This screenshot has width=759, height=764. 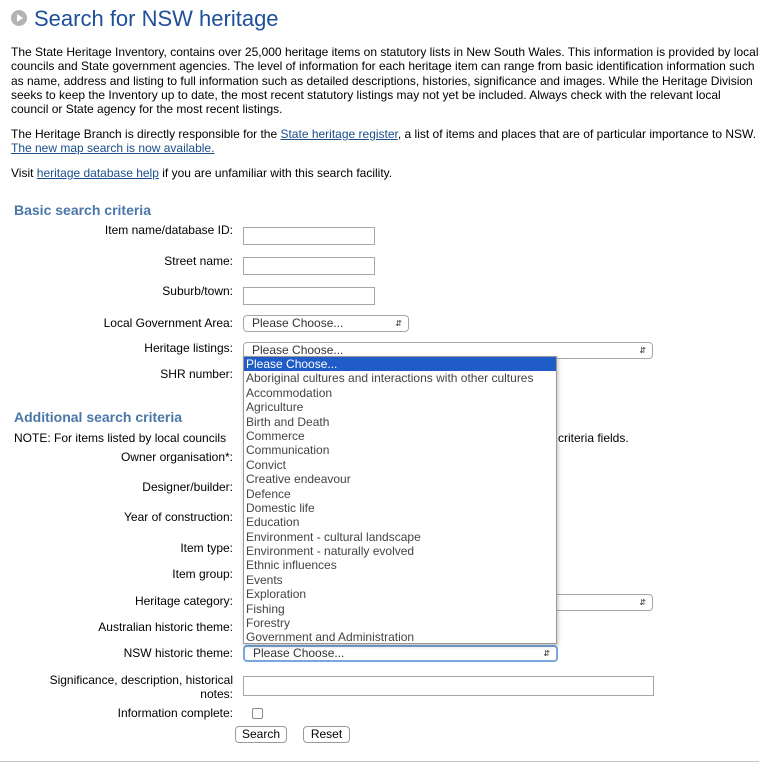 What do you see at coordinates (19, 18) in the screenshot?
I see `play-bullet-icon` at bounding box center [19, 18].